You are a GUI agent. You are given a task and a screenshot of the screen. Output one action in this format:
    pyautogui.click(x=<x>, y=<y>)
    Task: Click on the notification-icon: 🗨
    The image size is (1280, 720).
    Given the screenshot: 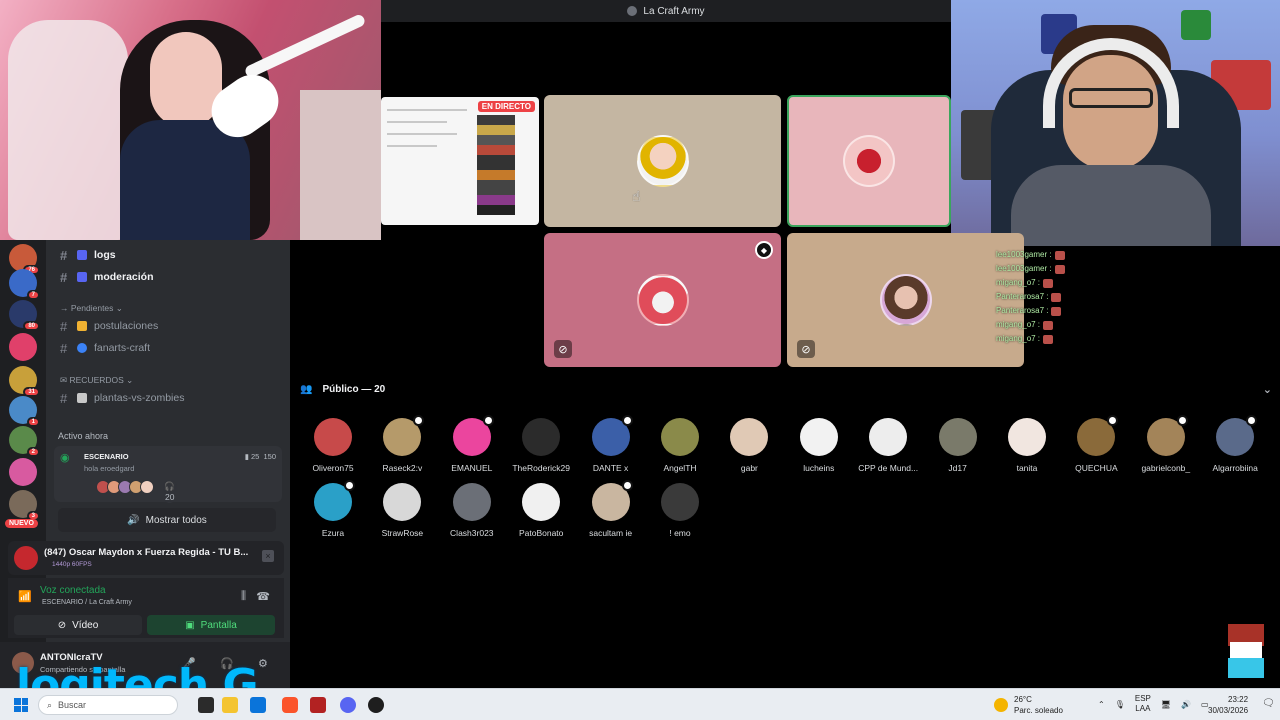 What is the action you would take?
    pyautogui.click(x=1268, y=703)
    